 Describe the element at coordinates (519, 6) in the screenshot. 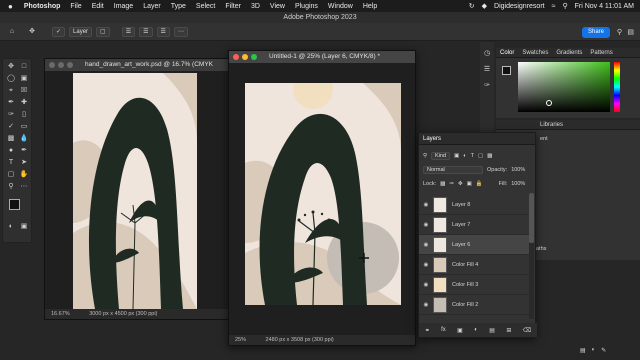

I see `menu-user: Digidesignresort` at that location.